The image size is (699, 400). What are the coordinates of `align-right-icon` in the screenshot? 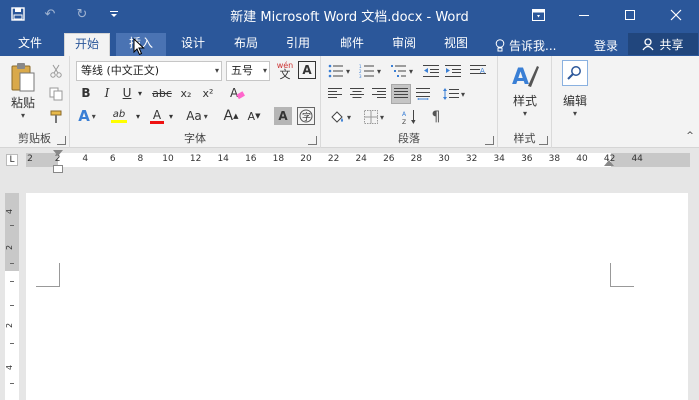 It's located at (379, 94).